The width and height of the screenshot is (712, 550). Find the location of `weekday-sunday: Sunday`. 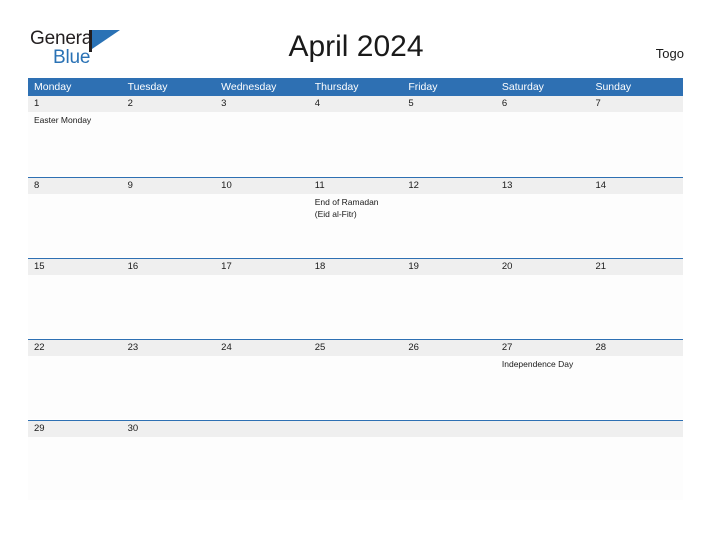

weekday-sunday: Sunday is located at coordinates (613, 87).